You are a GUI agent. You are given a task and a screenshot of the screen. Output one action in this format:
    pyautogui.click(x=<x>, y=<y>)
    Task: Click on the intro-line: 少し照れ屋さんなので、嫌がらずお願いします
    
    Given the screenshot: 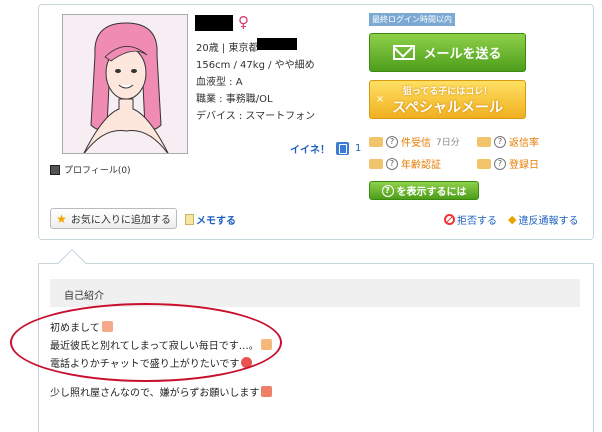 What is the action you would take?
    pyautogui.click(x=161, y=391)
    